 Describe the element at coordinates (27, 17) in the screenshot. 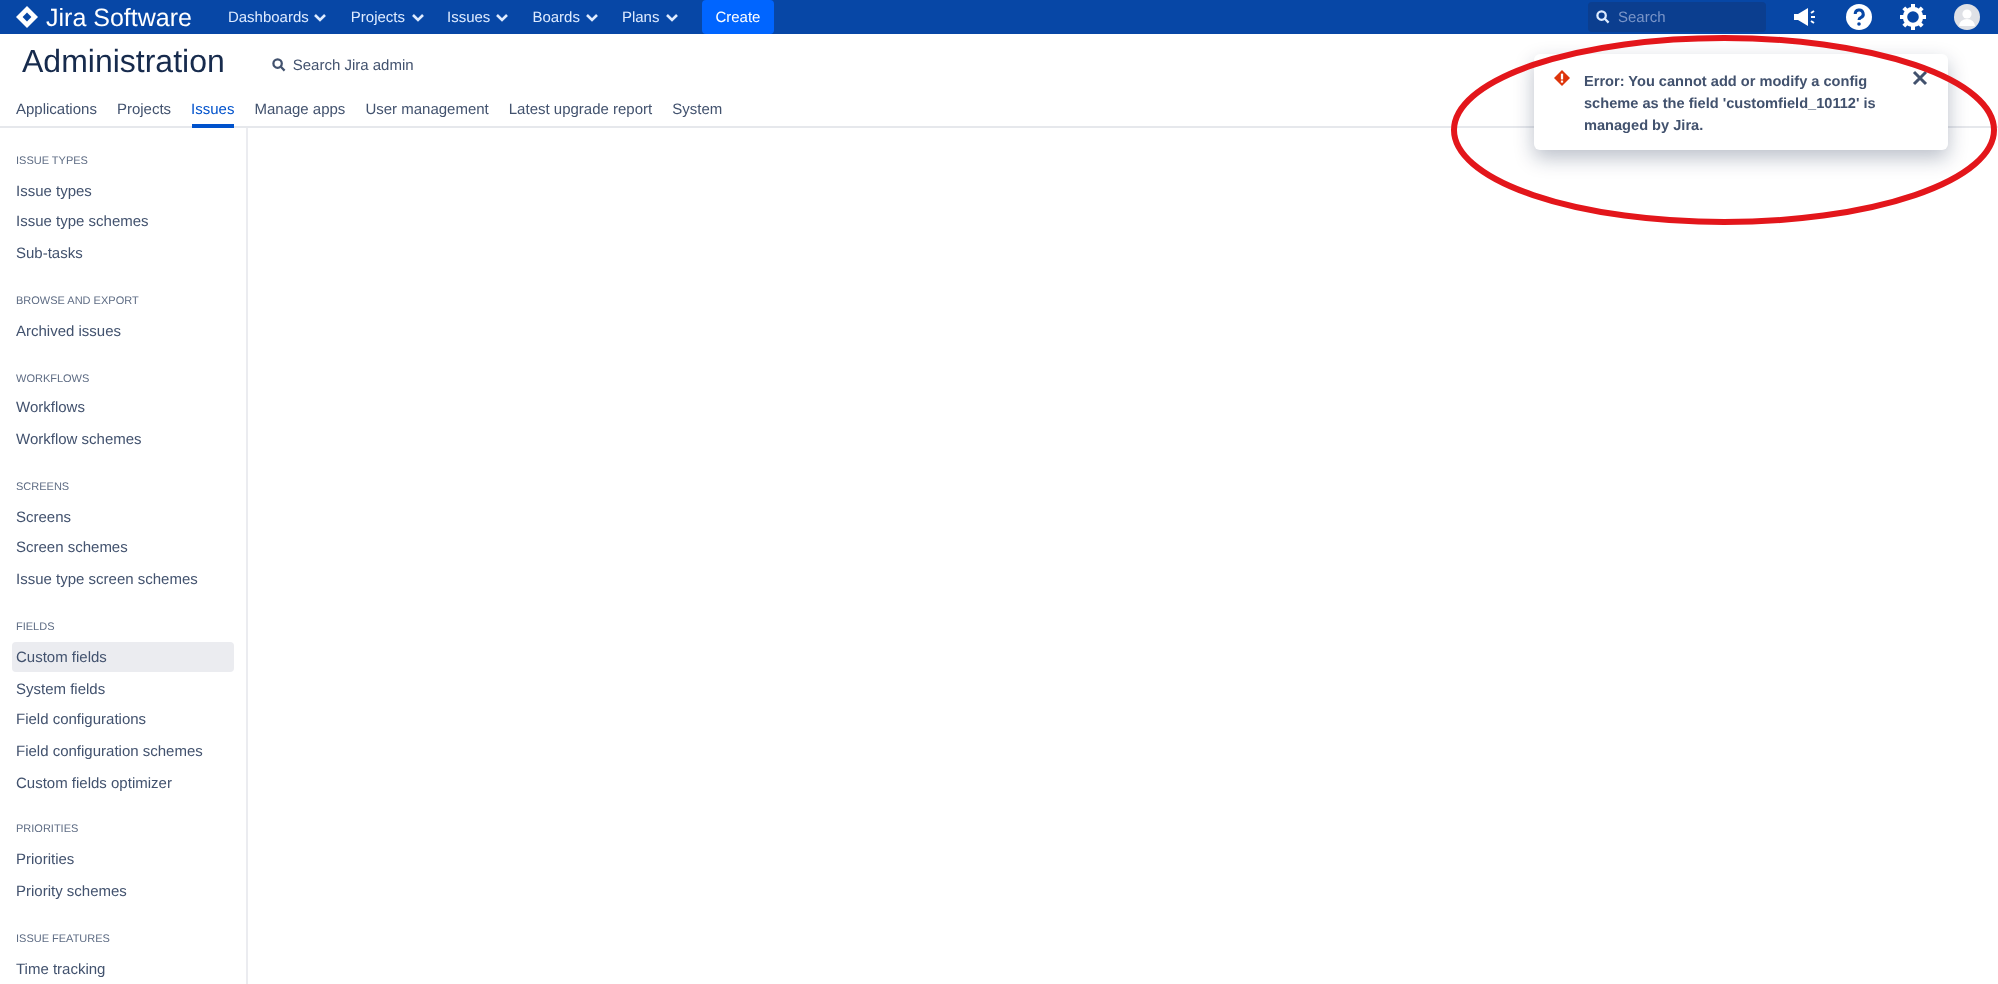

I see `diamond-logo-icon` at that location.